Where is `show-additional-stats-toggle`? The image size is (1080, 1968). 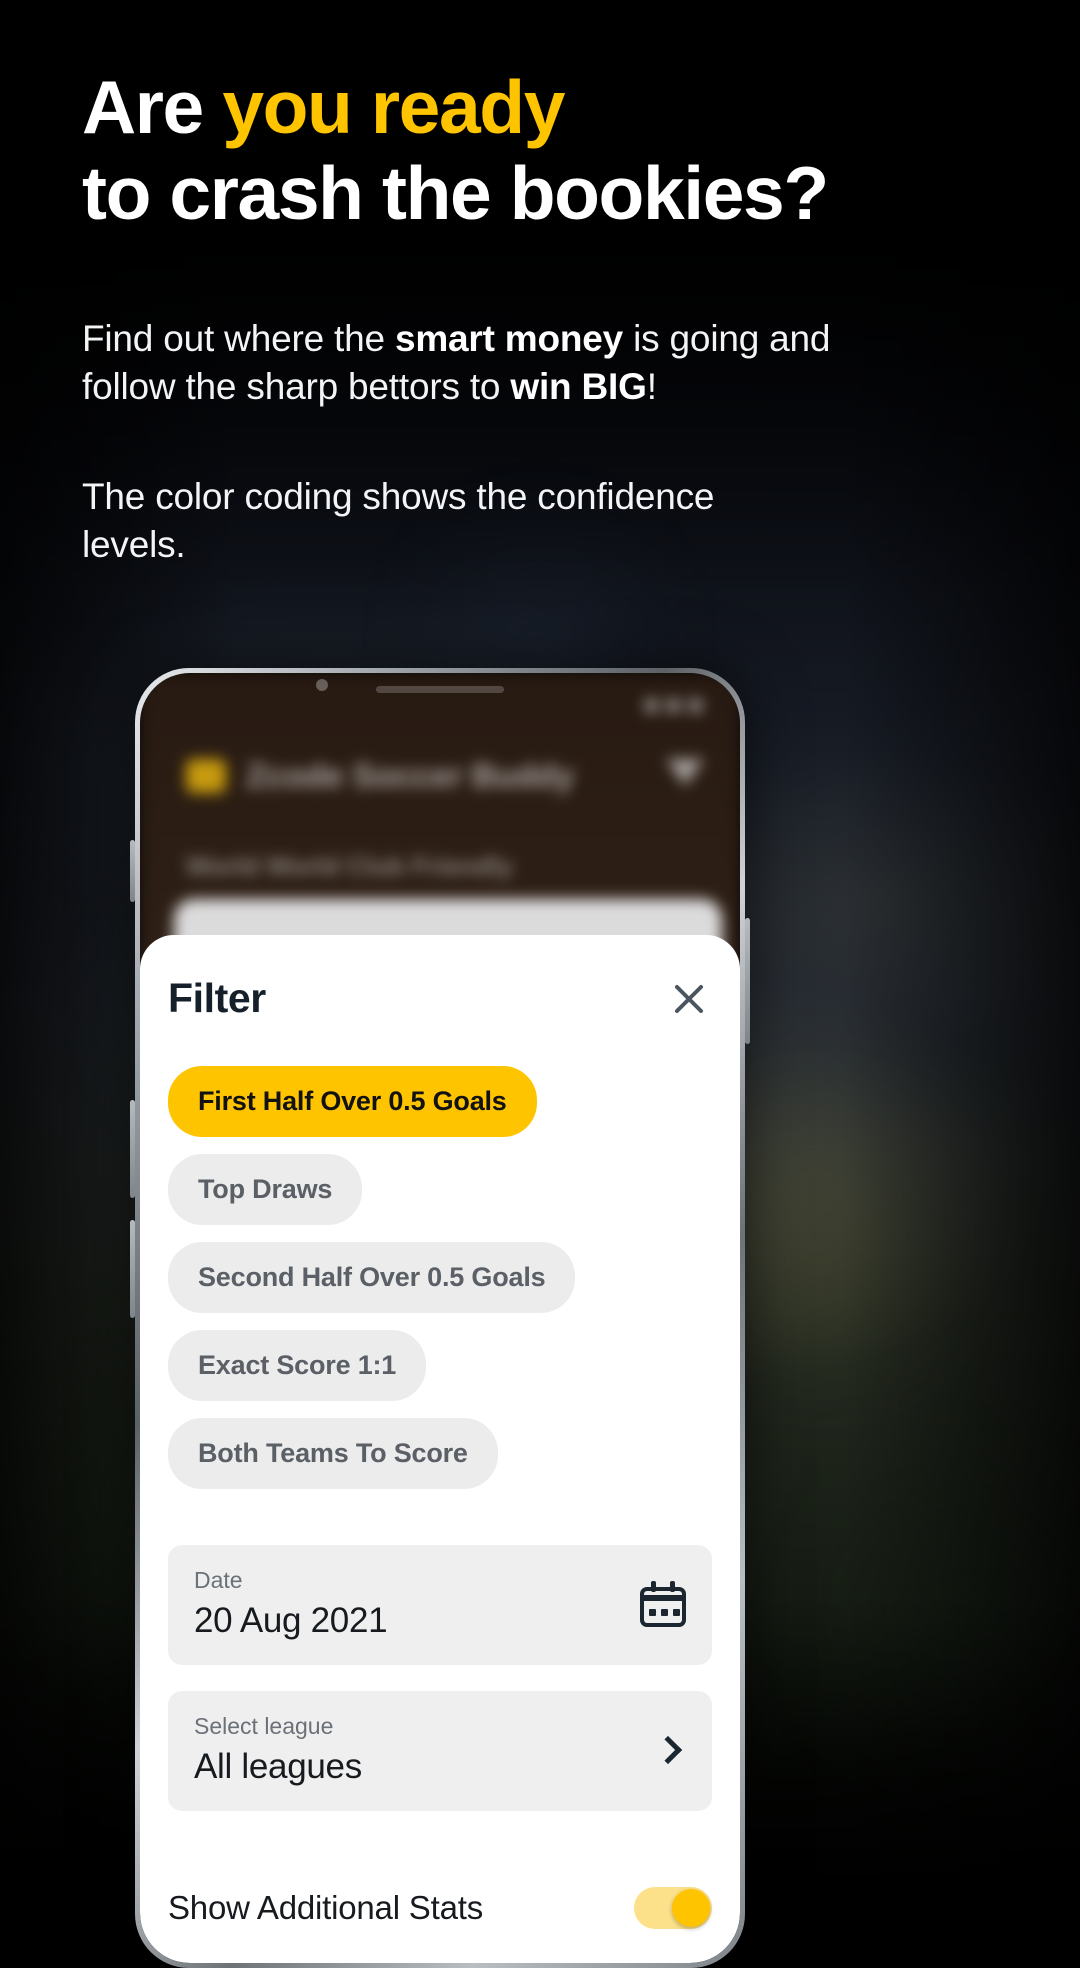 show-additional-stats-toggle is located at coordinates (673, 1908).